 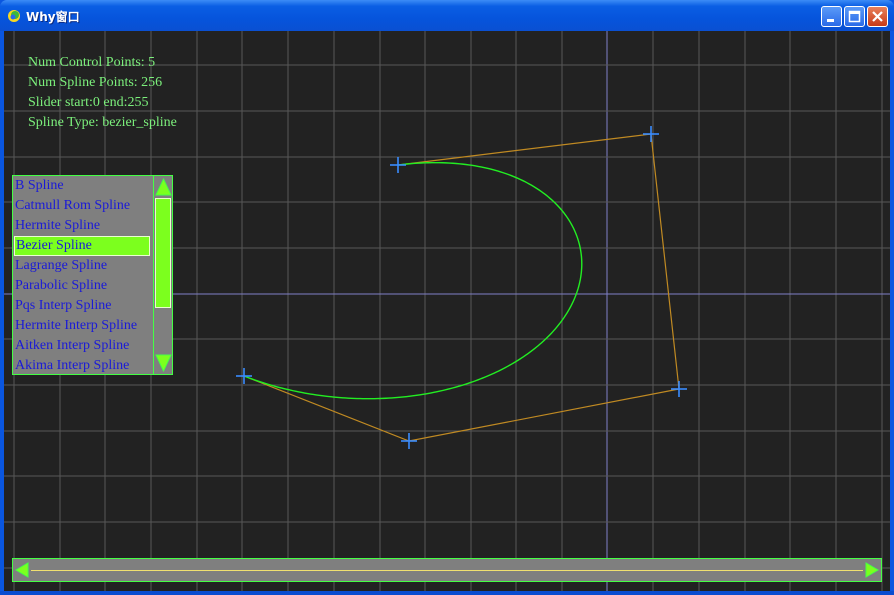 What do you see at coordinates (82, 366) in the screenshot?
I see `spline-list-item: Akima Interp Spline` at bounding box center [82, 366].